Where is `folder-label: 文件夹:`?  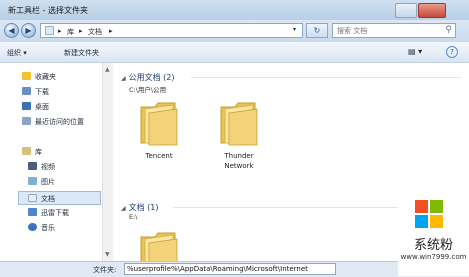
folder-label: 文件夹: is located at coordinates (105, 270).